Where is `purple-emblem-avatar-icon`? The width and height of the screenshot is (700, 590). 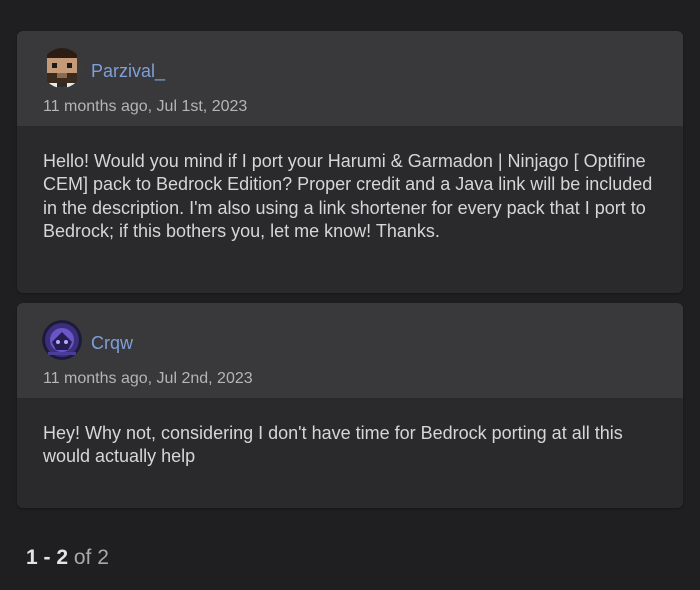 purple-emblem-avatar-icon is located at coordinates (62, 340).